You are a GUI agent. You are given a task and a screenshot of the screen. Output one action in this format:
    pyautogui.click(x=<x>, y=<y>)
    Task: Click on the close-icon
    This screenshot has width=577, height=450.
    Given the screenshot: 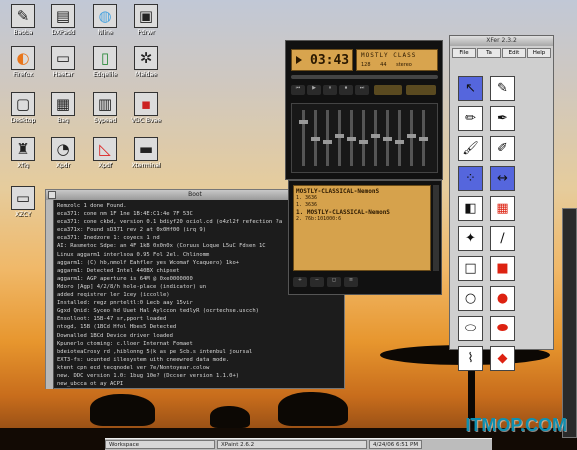 What is the action you would take?
    pyautogui.click(x=52, y=195)
    